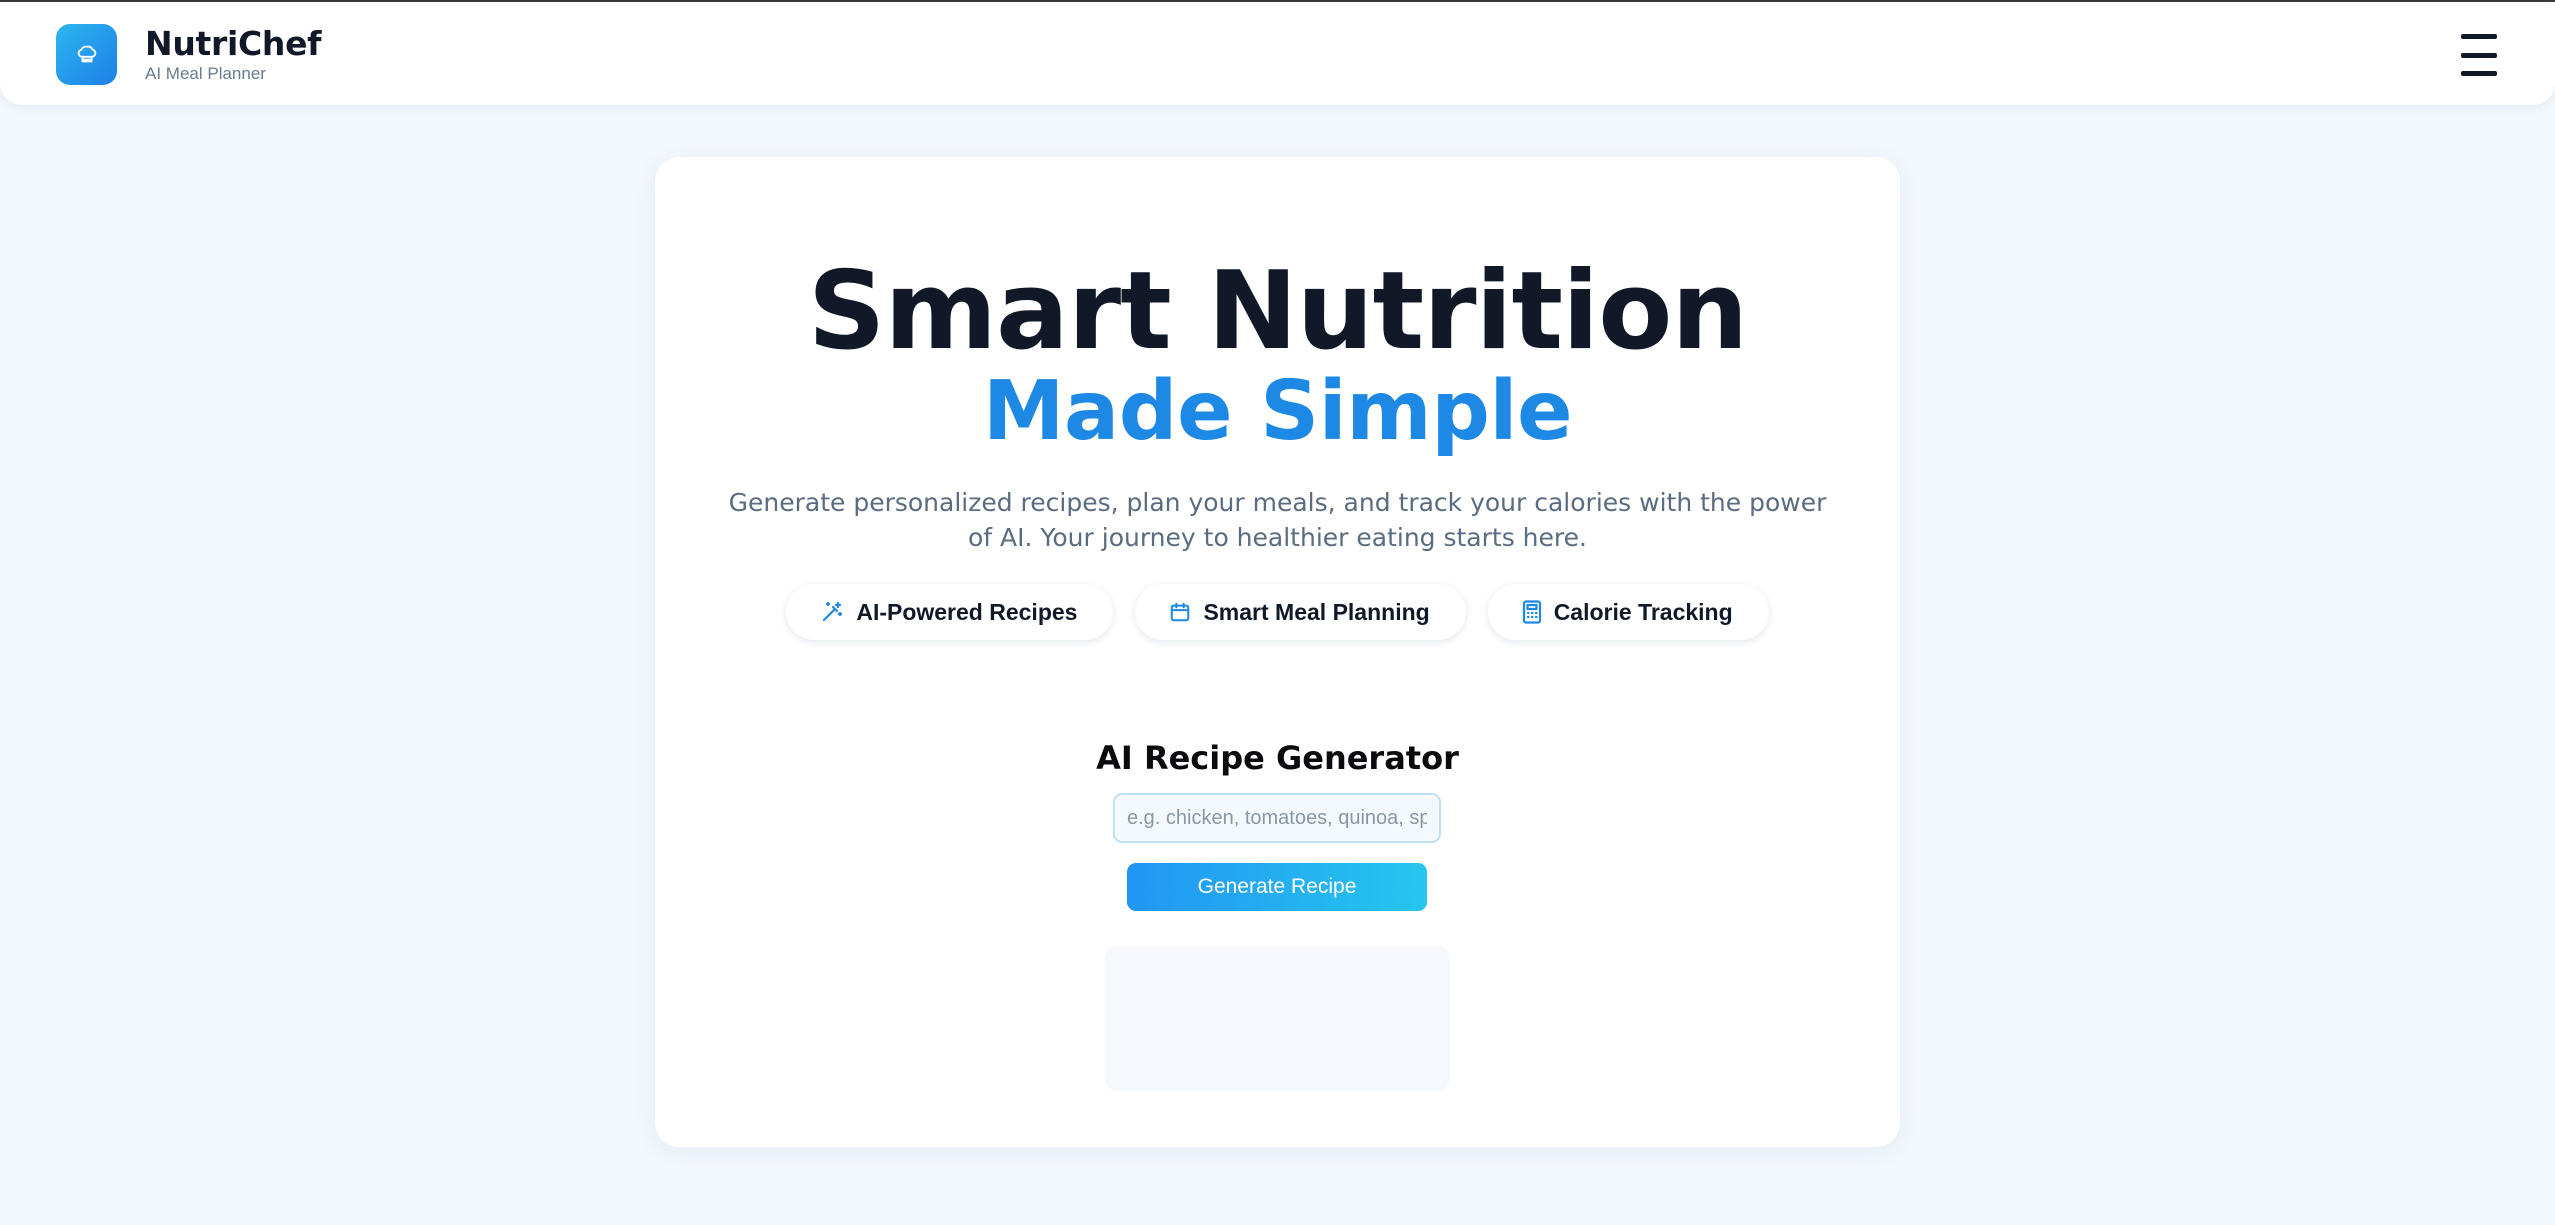 This screenshot has height=1225, width=2555. Describe the element at coordinates (1277, 818) in the screenshot. I see `ingredients-input` at that location.